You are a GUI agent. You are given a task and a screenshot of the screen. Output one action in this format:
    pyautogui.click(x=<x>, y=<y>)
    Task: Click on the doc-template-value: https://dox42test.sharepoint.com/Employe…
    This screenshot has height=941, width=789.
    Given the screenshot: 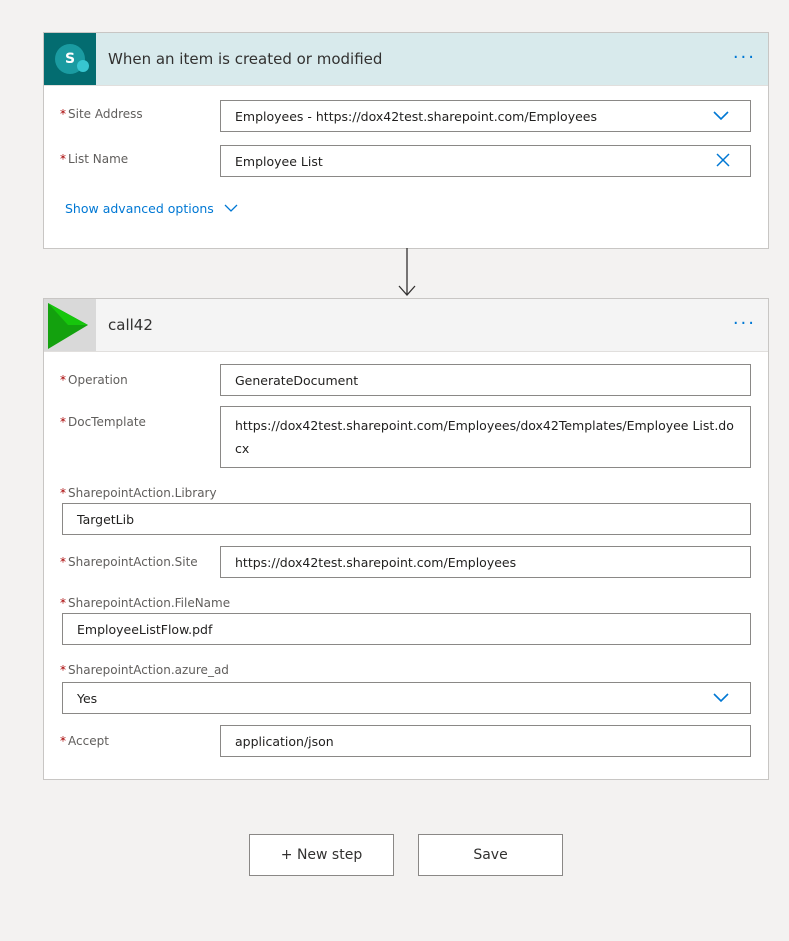 What is the action you would take?
    pyautogui.click(x=484, y=437)
    